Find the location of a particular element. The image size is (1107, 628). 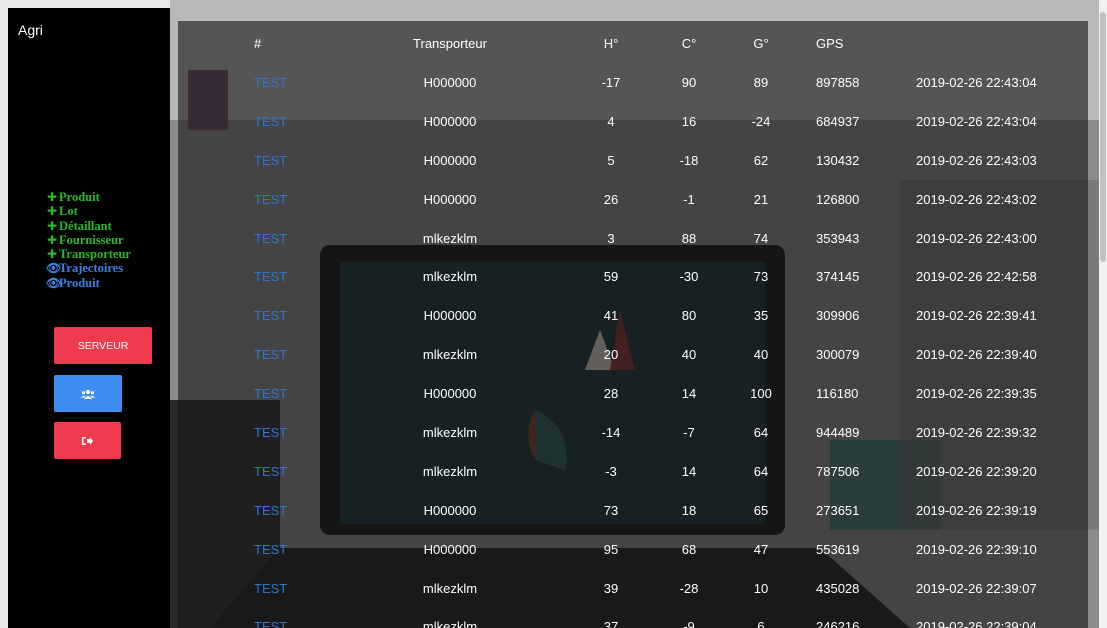

cell-h: 28 is located at coordinates (611, 394).